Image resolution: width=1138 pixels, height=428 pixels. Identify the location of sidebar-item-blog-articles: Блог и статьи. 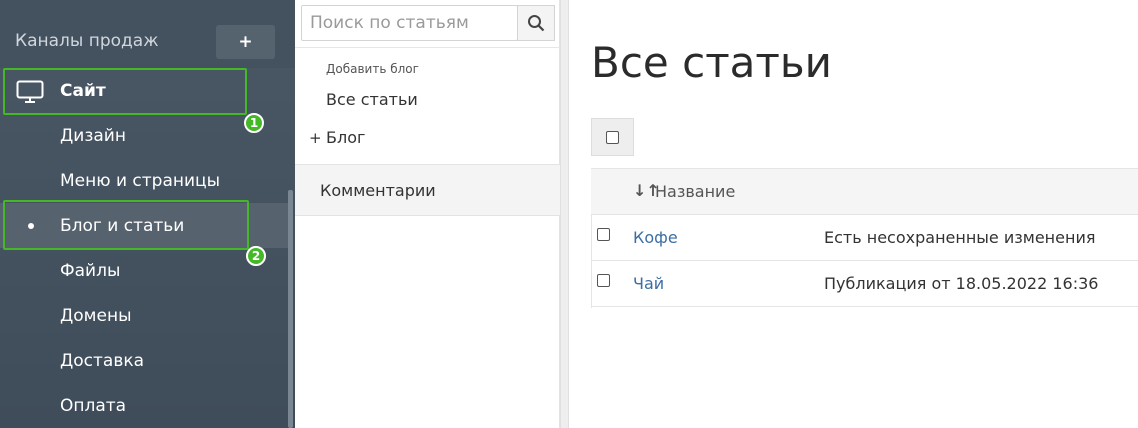
(145, 225).